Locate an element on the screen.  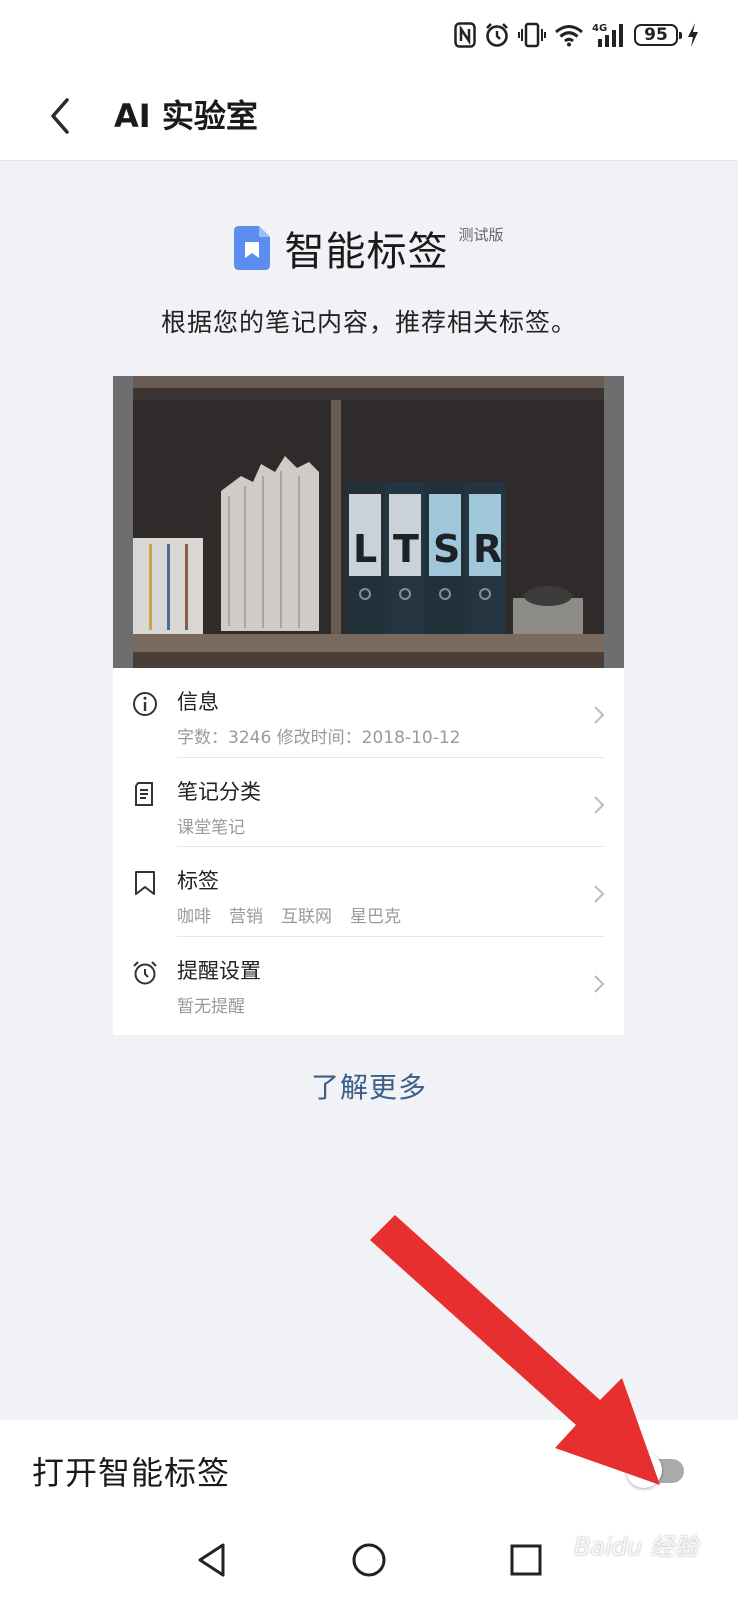
switch-knob is located at coordinates (644, 1470).